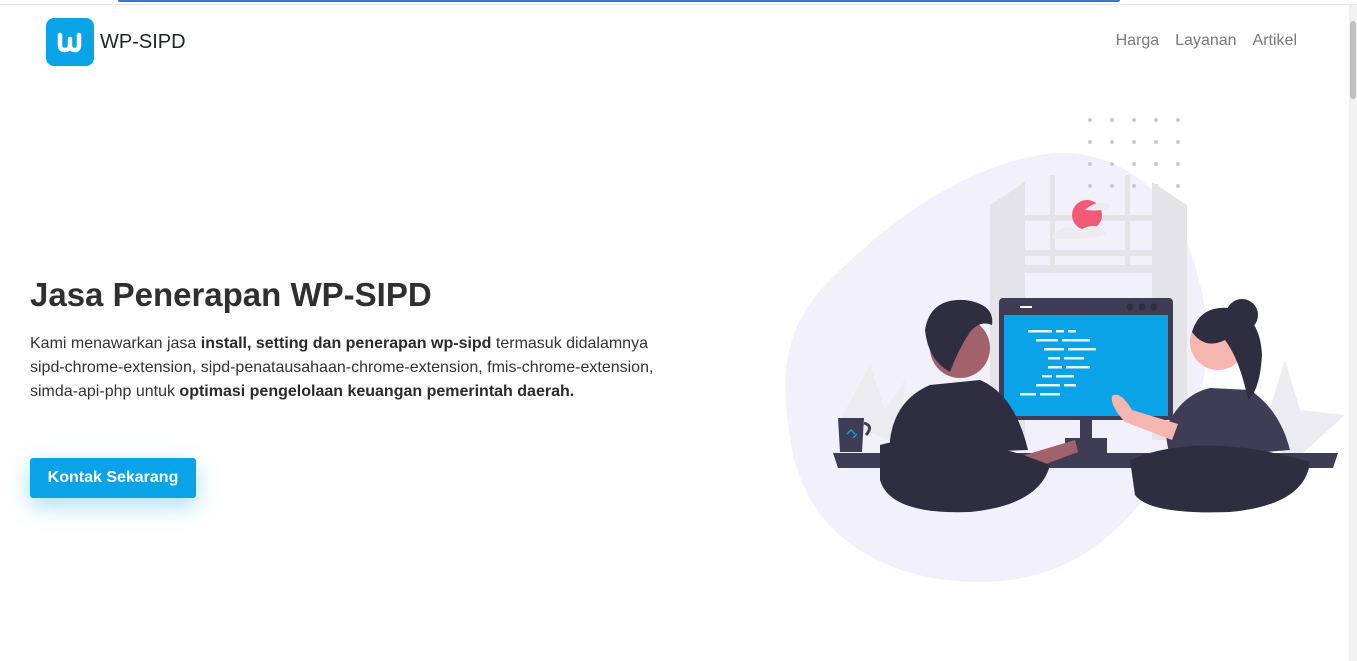  I want to click on page-scrollbar, so click(1353, 333).